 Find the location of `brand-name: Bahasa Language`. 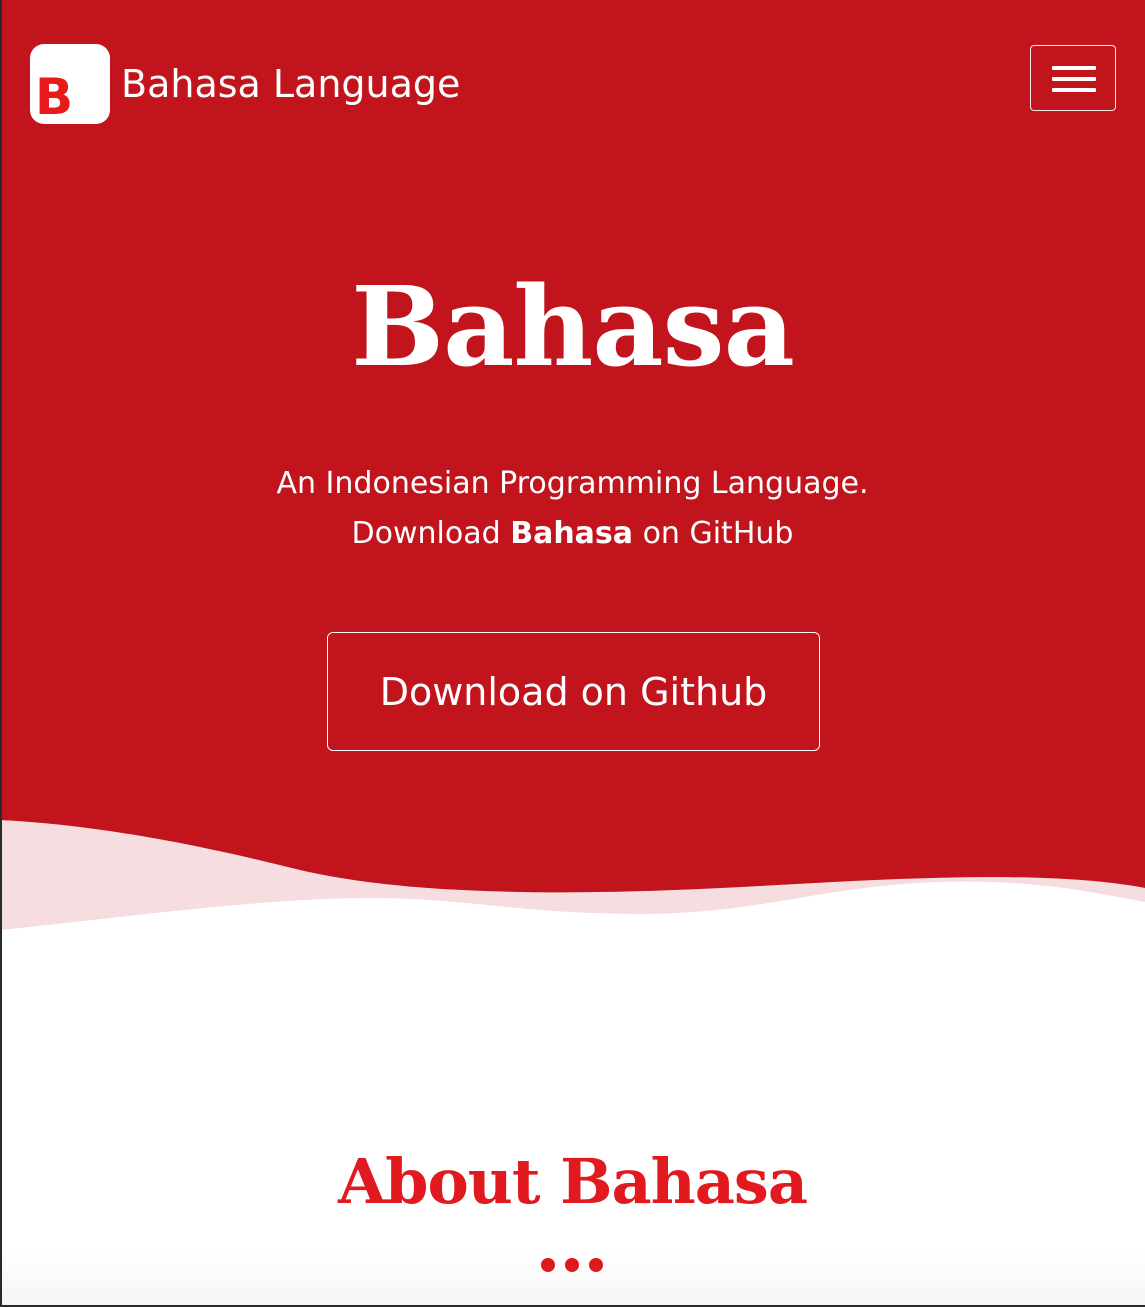

brand-name: Bahasa Language is located at coordinates (291, 84).